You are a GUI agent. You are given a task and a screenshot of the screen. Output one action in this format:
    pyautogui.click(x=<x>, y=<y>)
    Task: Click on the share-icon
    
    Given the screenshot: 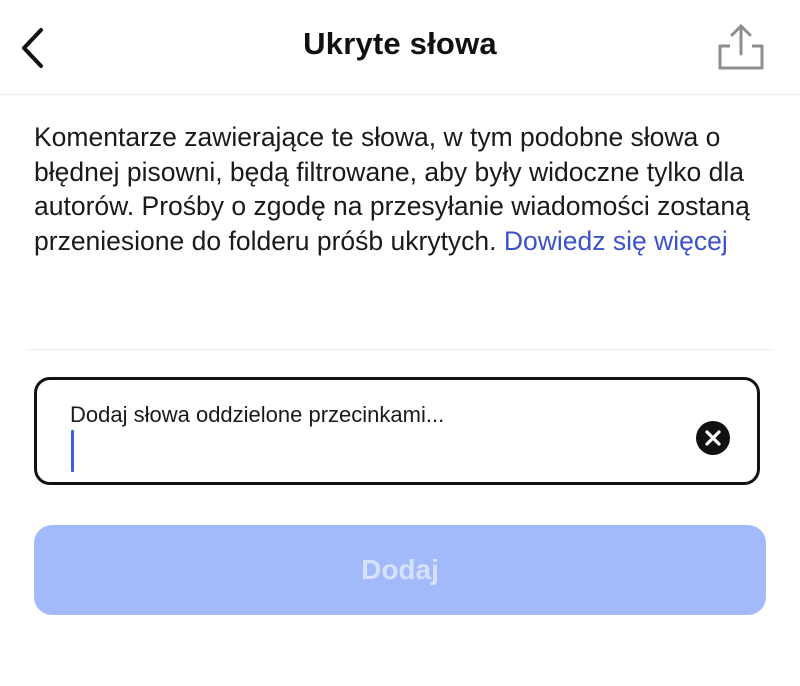 What is the action you would take?
    pyautogui.click(x=741, y=47)
    